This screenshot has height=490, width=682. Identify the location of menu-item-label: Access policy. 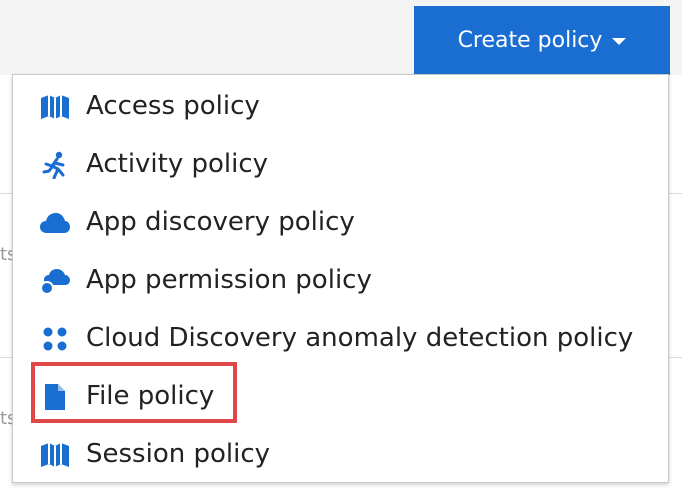
(173, 106).